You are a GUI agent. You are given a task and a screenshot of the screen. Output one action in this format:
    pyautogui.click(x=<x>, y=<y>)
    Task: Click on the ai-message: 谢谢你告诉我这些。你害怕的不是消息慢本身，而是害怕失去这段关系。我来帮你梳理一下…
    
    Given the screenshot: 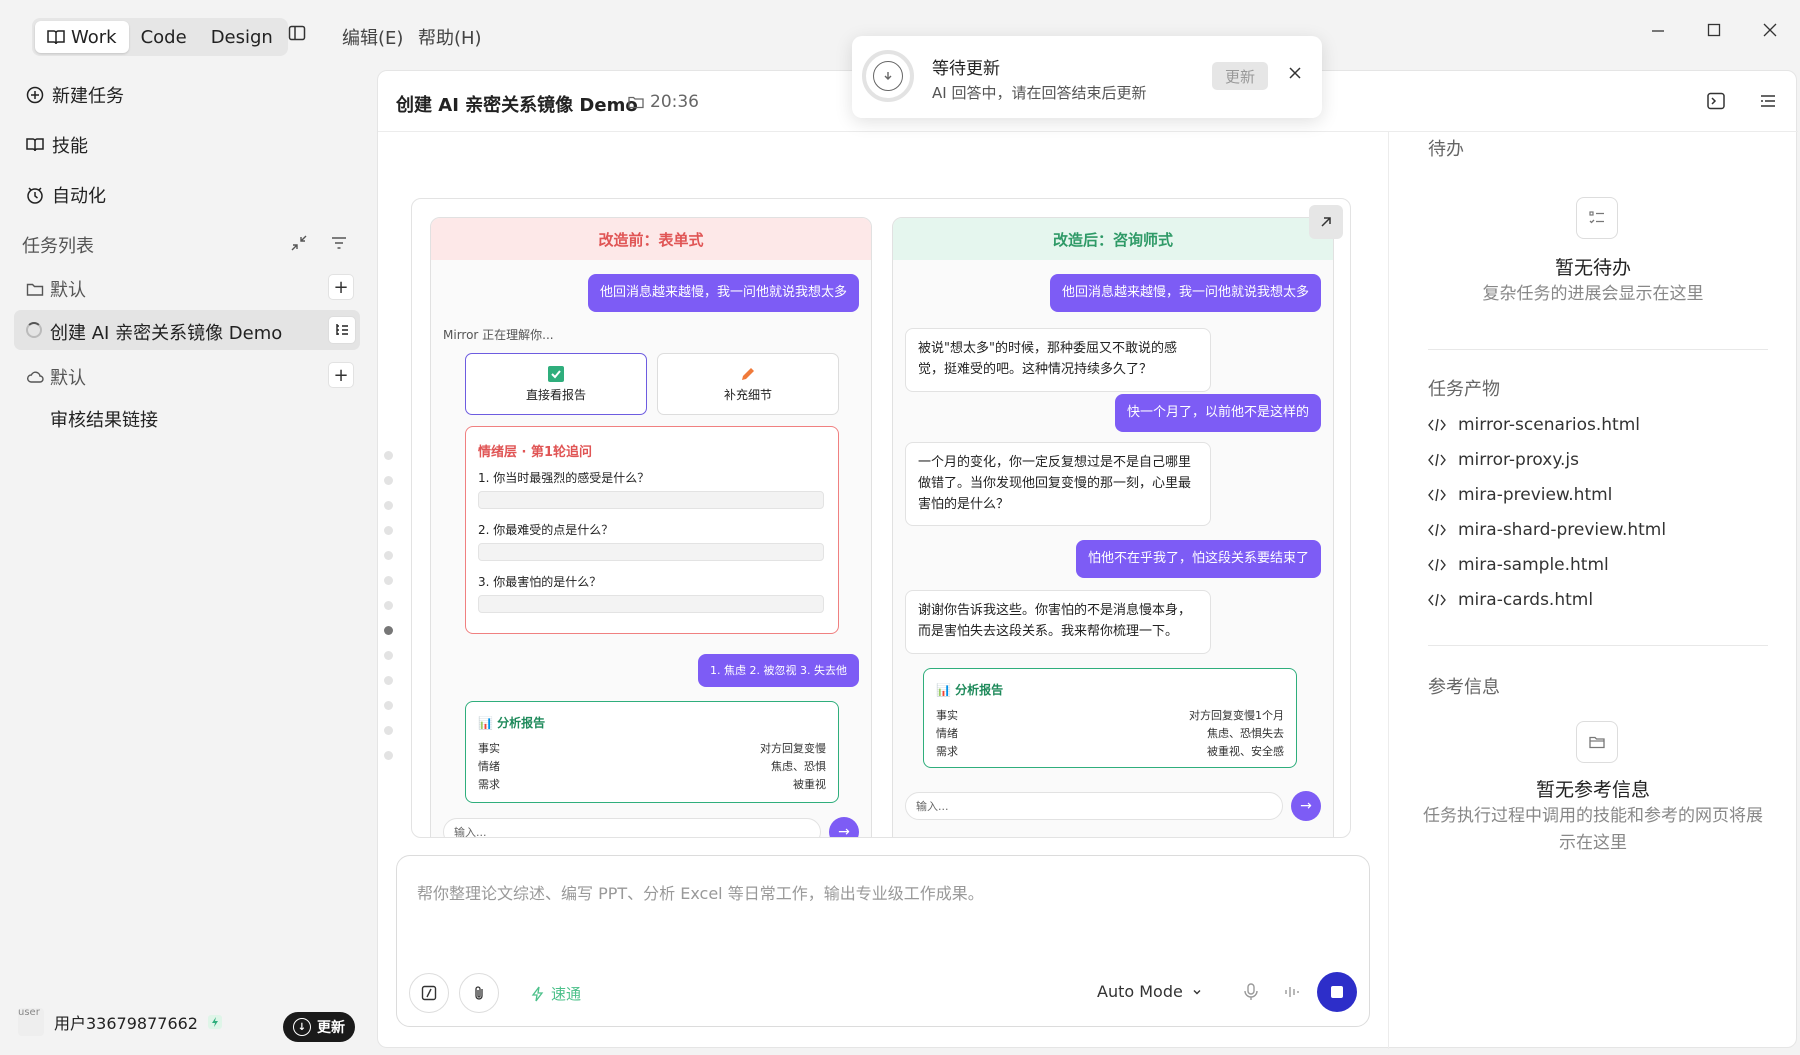 What is the action you would take?
    pyautogui.click(x=1058, y=622)
    